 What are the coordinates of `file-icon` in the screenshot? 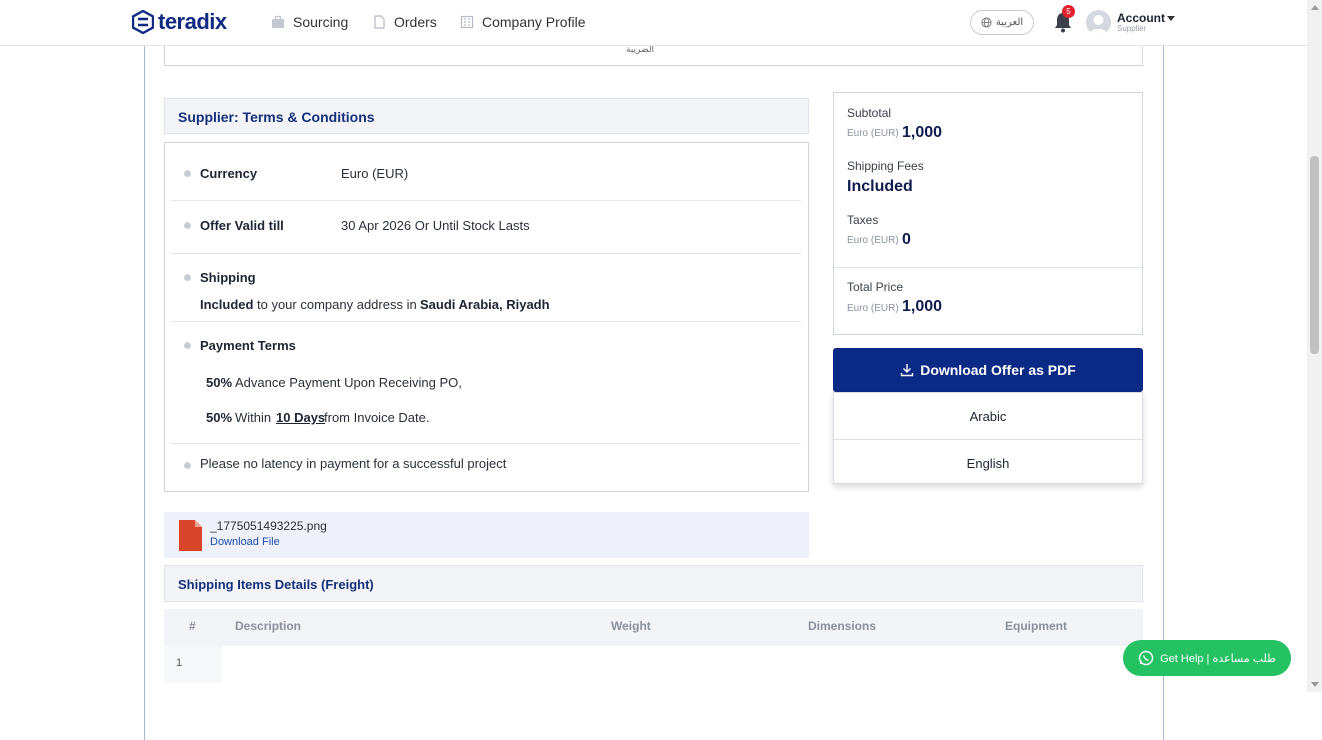 It's located at (190, 535).